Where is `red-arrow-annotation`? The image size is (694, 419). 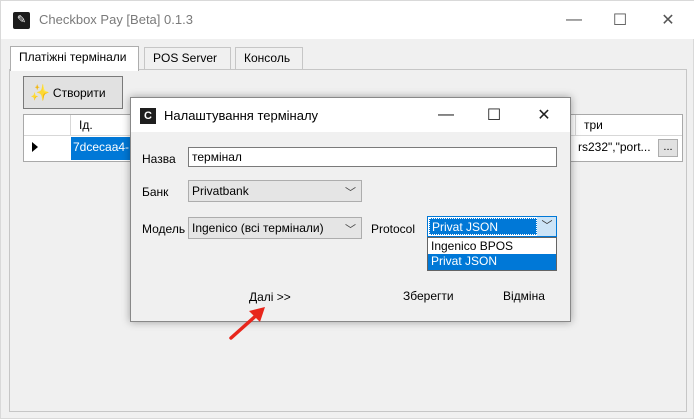
red-arrow-annotation is located at coordinates (247, 323).